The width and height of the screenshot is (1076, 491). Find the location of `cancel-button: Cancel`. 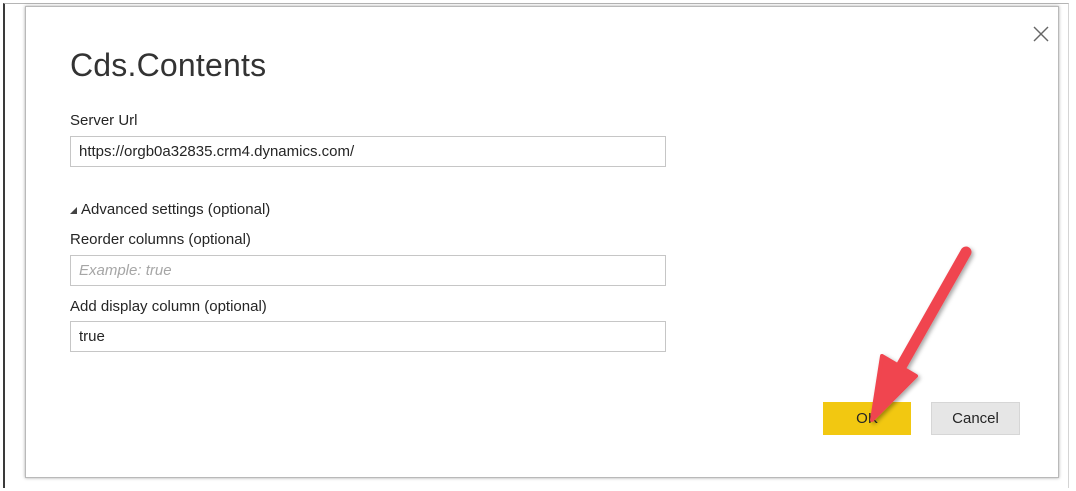

cancel-button: Cancel is located at coordinates (975, 418).